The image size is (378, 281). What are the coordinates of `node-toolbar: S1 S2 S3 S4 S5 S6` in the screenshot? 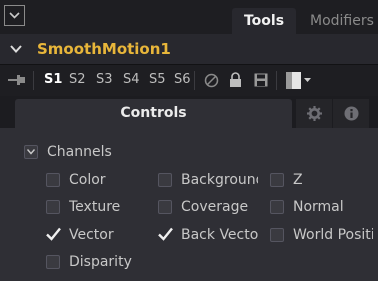 It's located at (189, 80).